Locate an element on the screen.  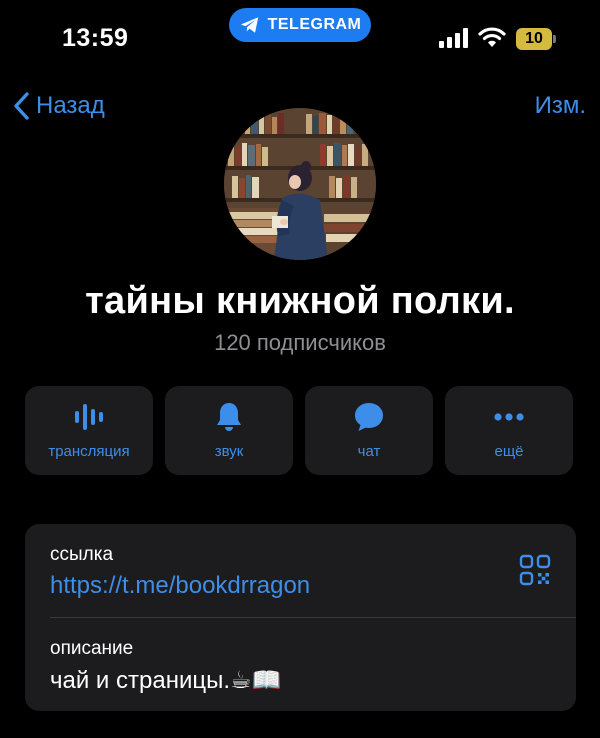
telegram-plane-icon is located at coordinates (249, 25).